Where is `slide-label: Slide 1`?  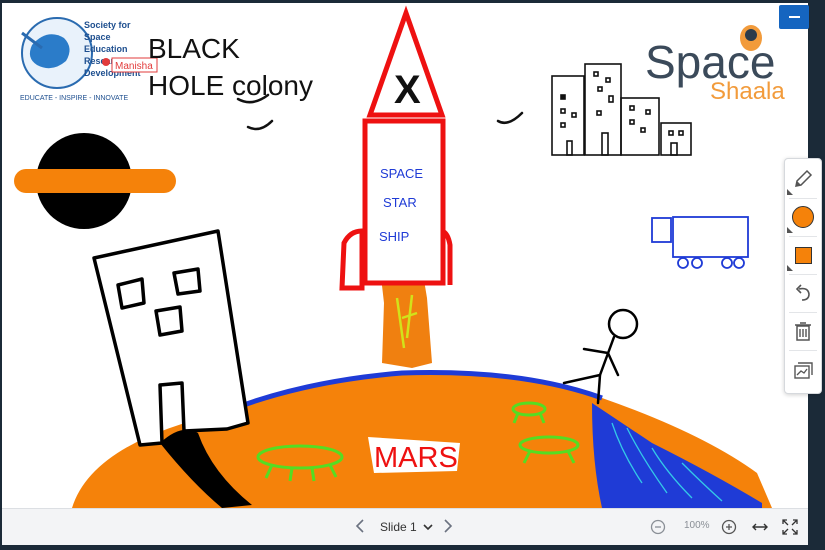
slide-label: Slide 1 is located at coordinates (398, 527).